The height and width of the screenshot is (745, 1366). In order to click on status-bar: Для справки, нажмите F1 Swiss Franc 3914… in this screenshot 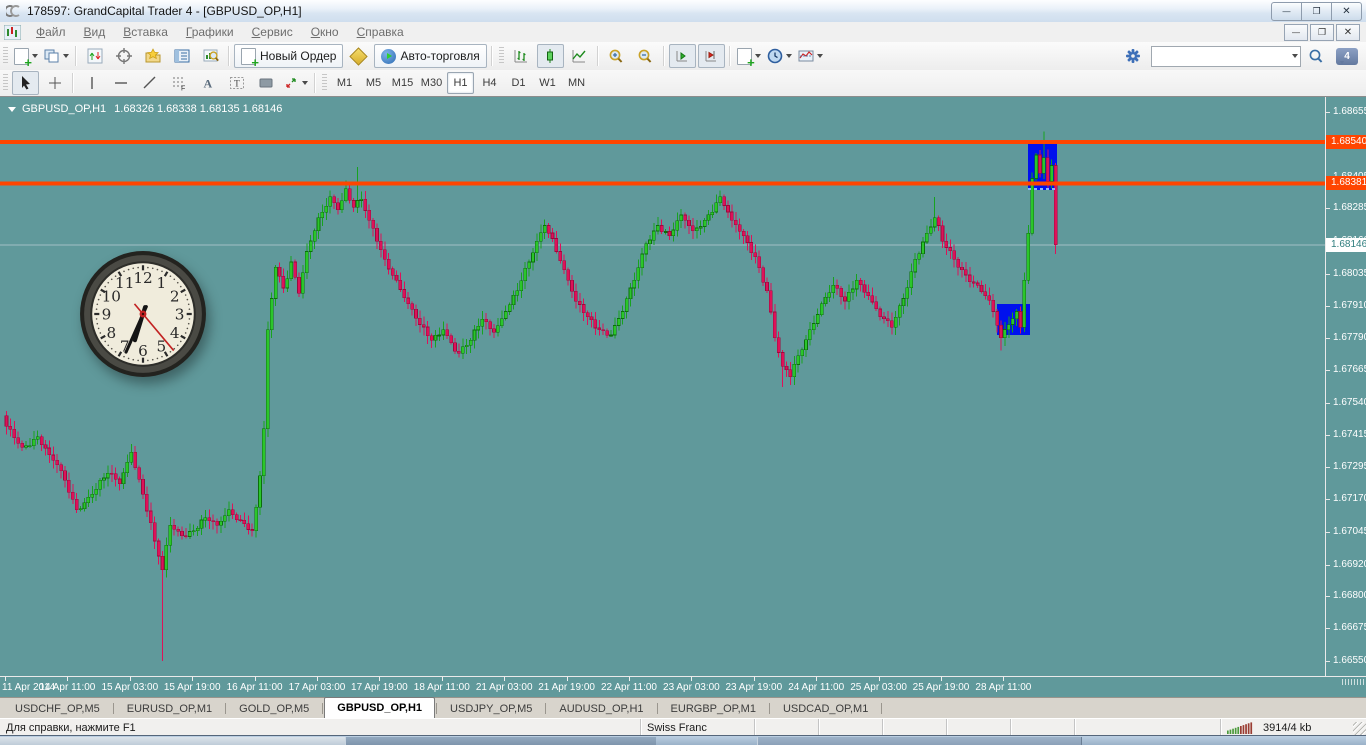, I will do `click(683, 727)`.